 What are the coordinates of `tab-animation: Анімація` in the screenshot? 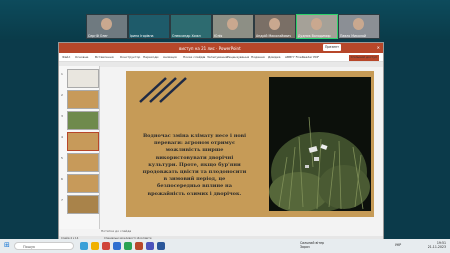 It's located at (170, 57).